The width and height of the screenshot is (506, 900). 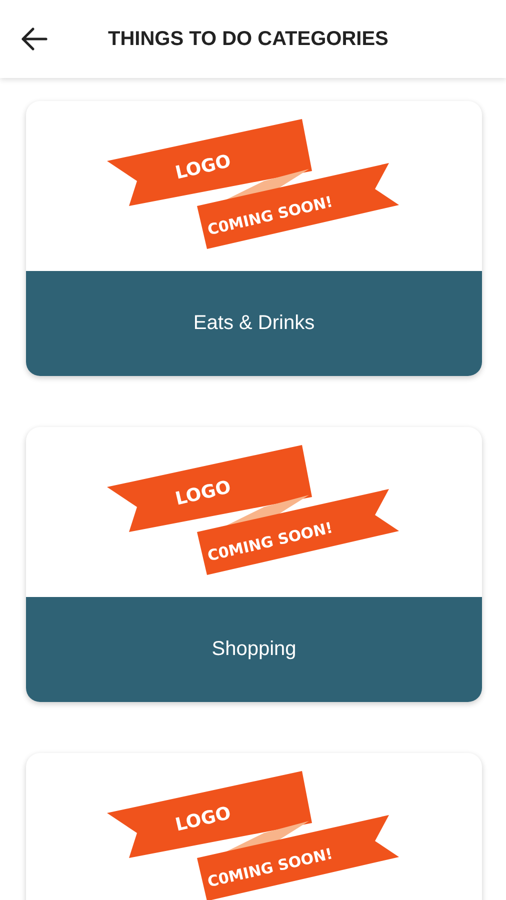 I want to click on category-label: Shopping, so click(x=254, y=649).